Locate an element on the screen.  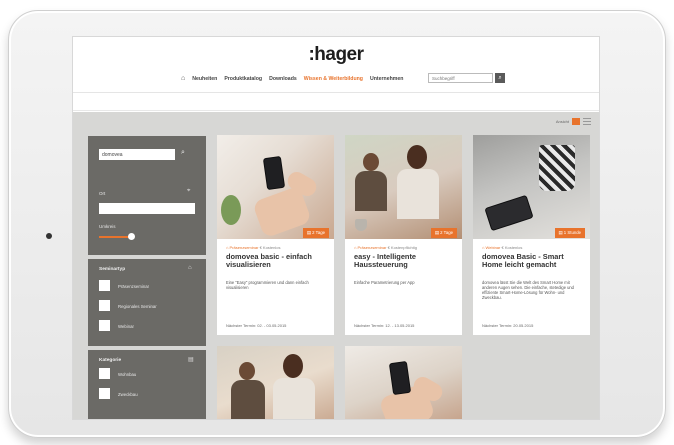
card-meta: ⌂ Webinar € Kostenlos is located at coordinates (502, 247).